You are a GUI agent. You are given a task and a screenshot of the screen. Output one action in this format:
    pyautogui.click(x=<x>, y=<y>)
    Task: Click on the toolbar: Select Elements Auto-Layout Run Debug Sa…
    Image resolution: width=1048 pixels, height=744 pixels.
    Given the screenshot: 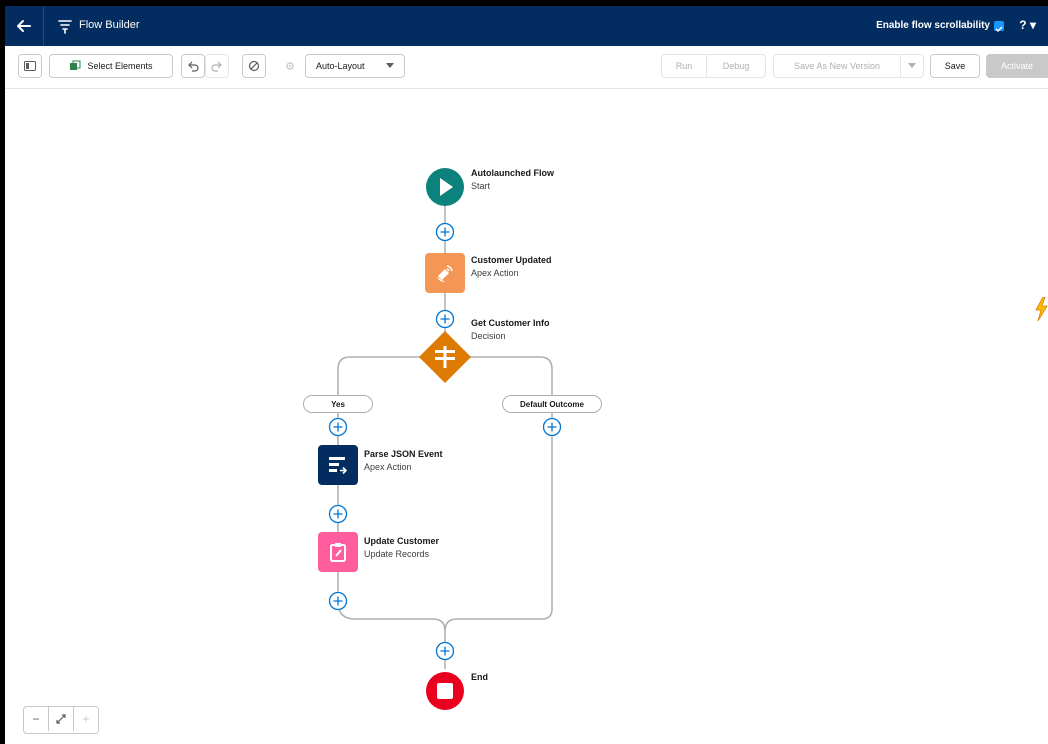 What is the action you would take?
    pyautogui.click(x=526, y=67)
    